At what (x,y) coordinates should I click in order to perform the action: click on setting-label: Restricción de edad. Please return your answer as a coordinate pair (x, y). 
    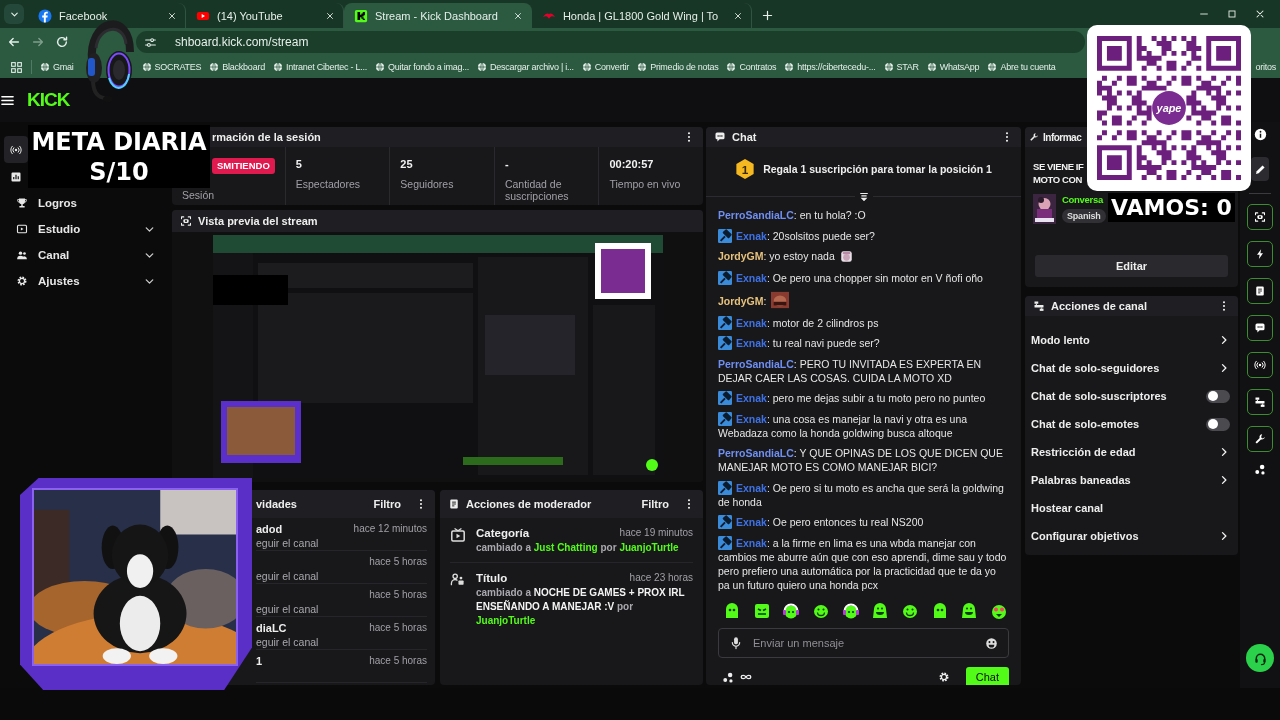
    Looking at the image, I should click on (1083, 452).